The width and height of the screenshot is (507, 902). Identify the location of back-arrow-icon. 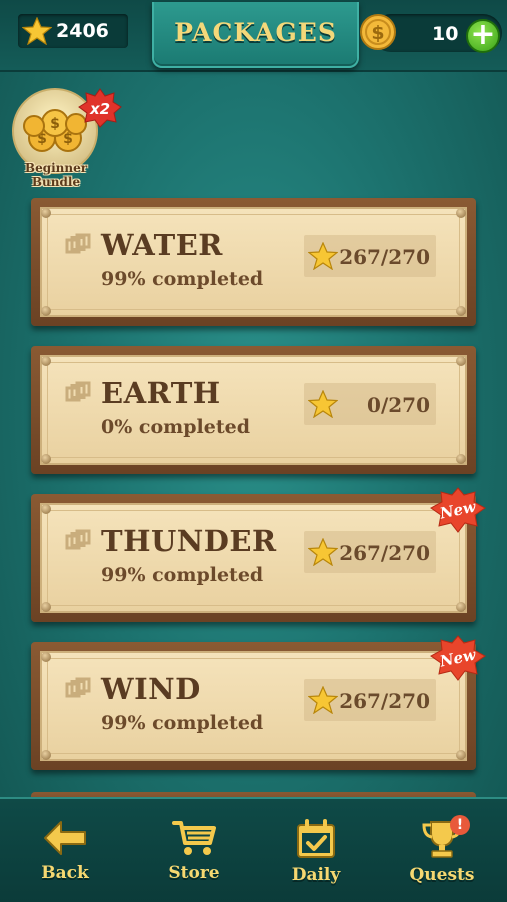
(65, 838).